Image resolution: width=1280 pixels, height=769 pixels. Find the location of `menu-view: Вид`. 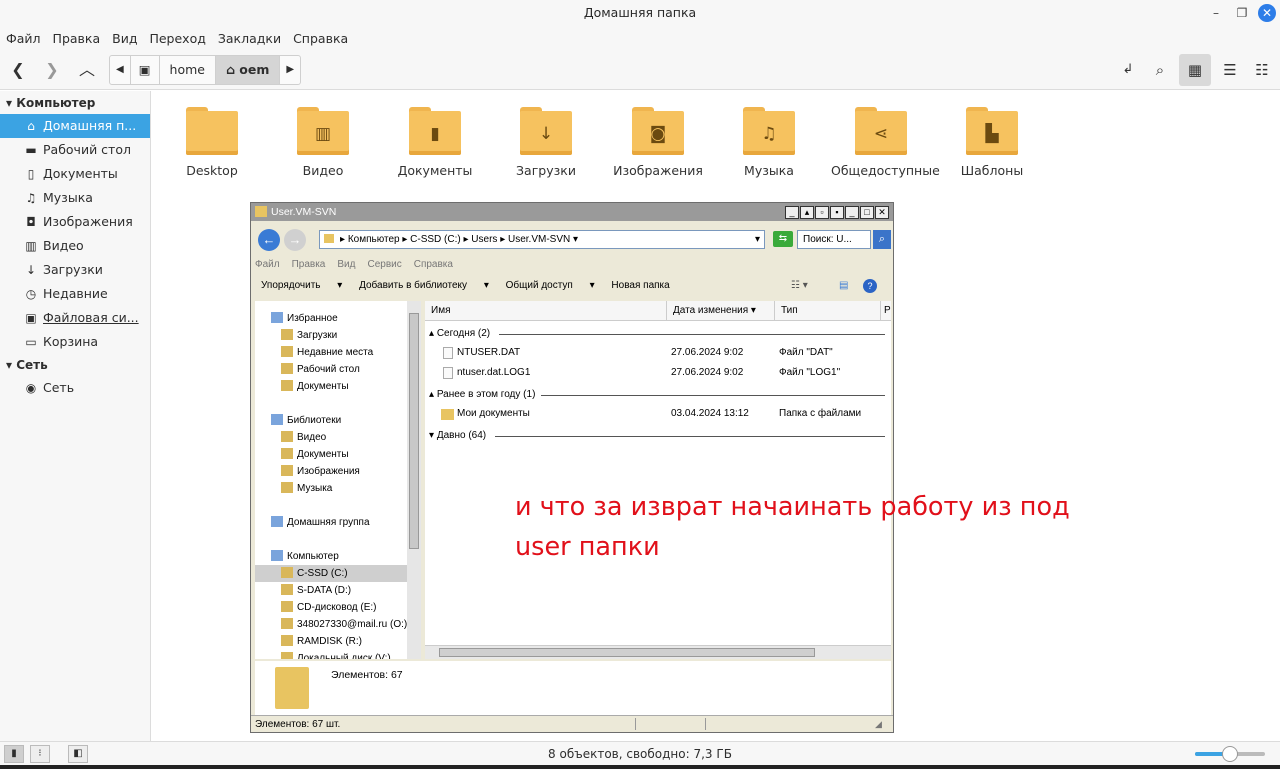

menu-view: Вид is located at coordinates (124, 39).